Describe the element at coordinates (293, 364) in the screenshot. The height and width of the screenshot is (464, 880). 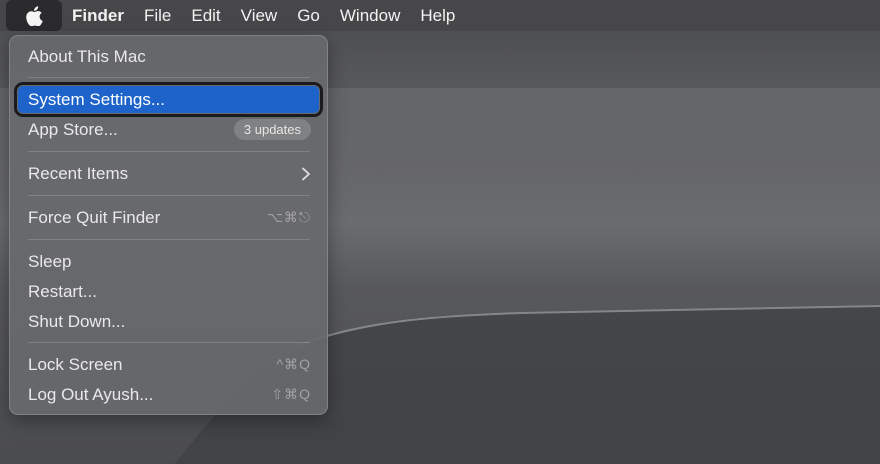
I see `lock-screen-shortcut: ^⌘Q` at that location.